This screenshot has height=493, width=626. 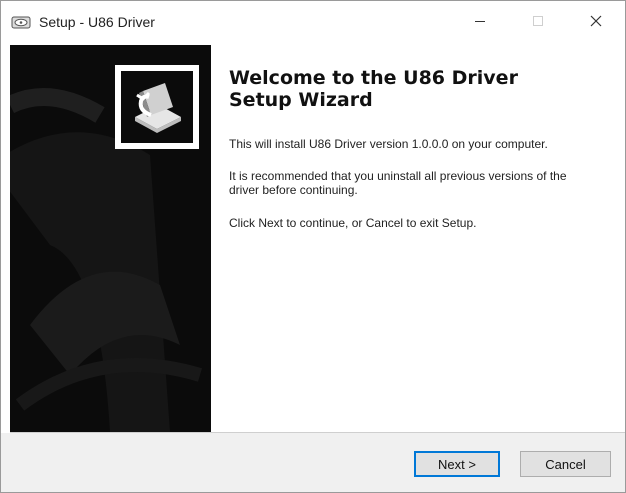 I want to click on minimize-icon, so click(x=480, y=23).